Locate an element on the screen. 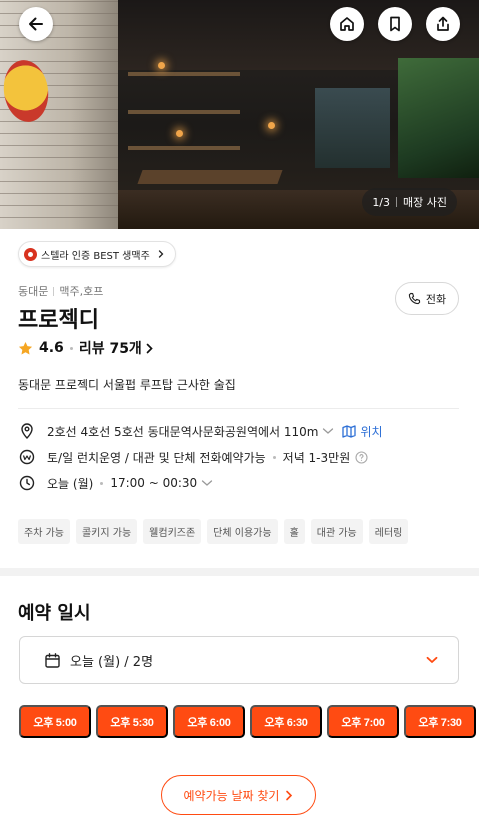  reservation-section-title: 예약 일시 is located at coordinates (54, 613).